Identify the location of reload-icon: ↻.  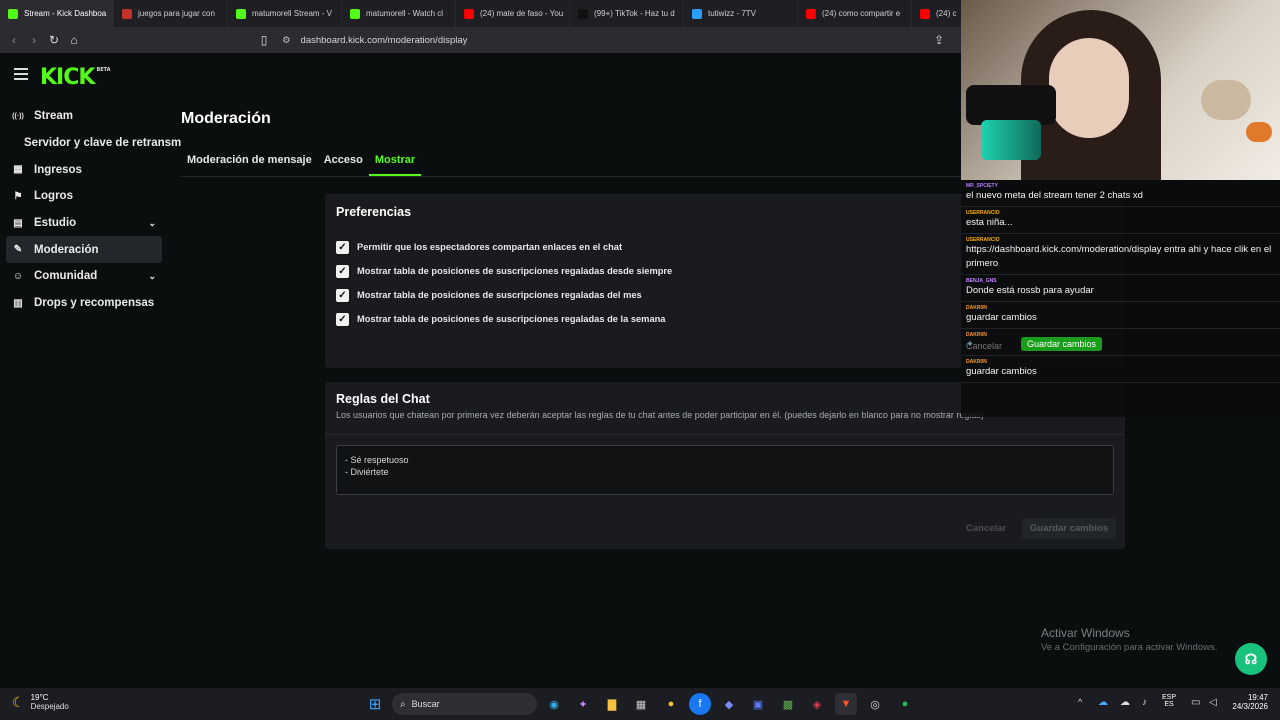
(54, 40).